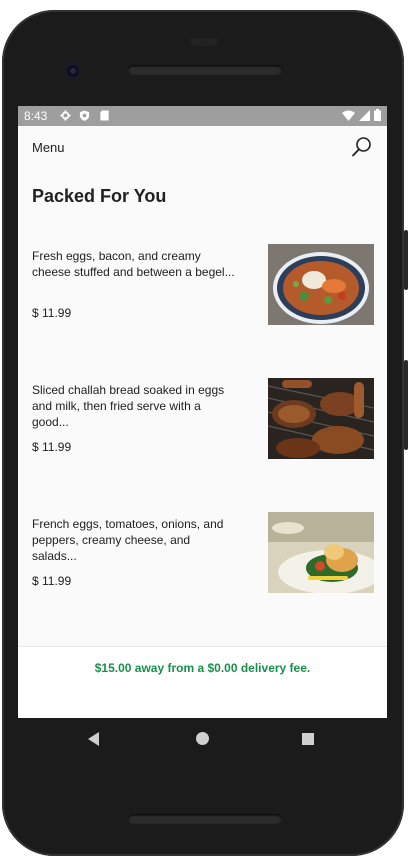 The image size is (412, 860). I want to click on battery-icon, so click(377, 115).